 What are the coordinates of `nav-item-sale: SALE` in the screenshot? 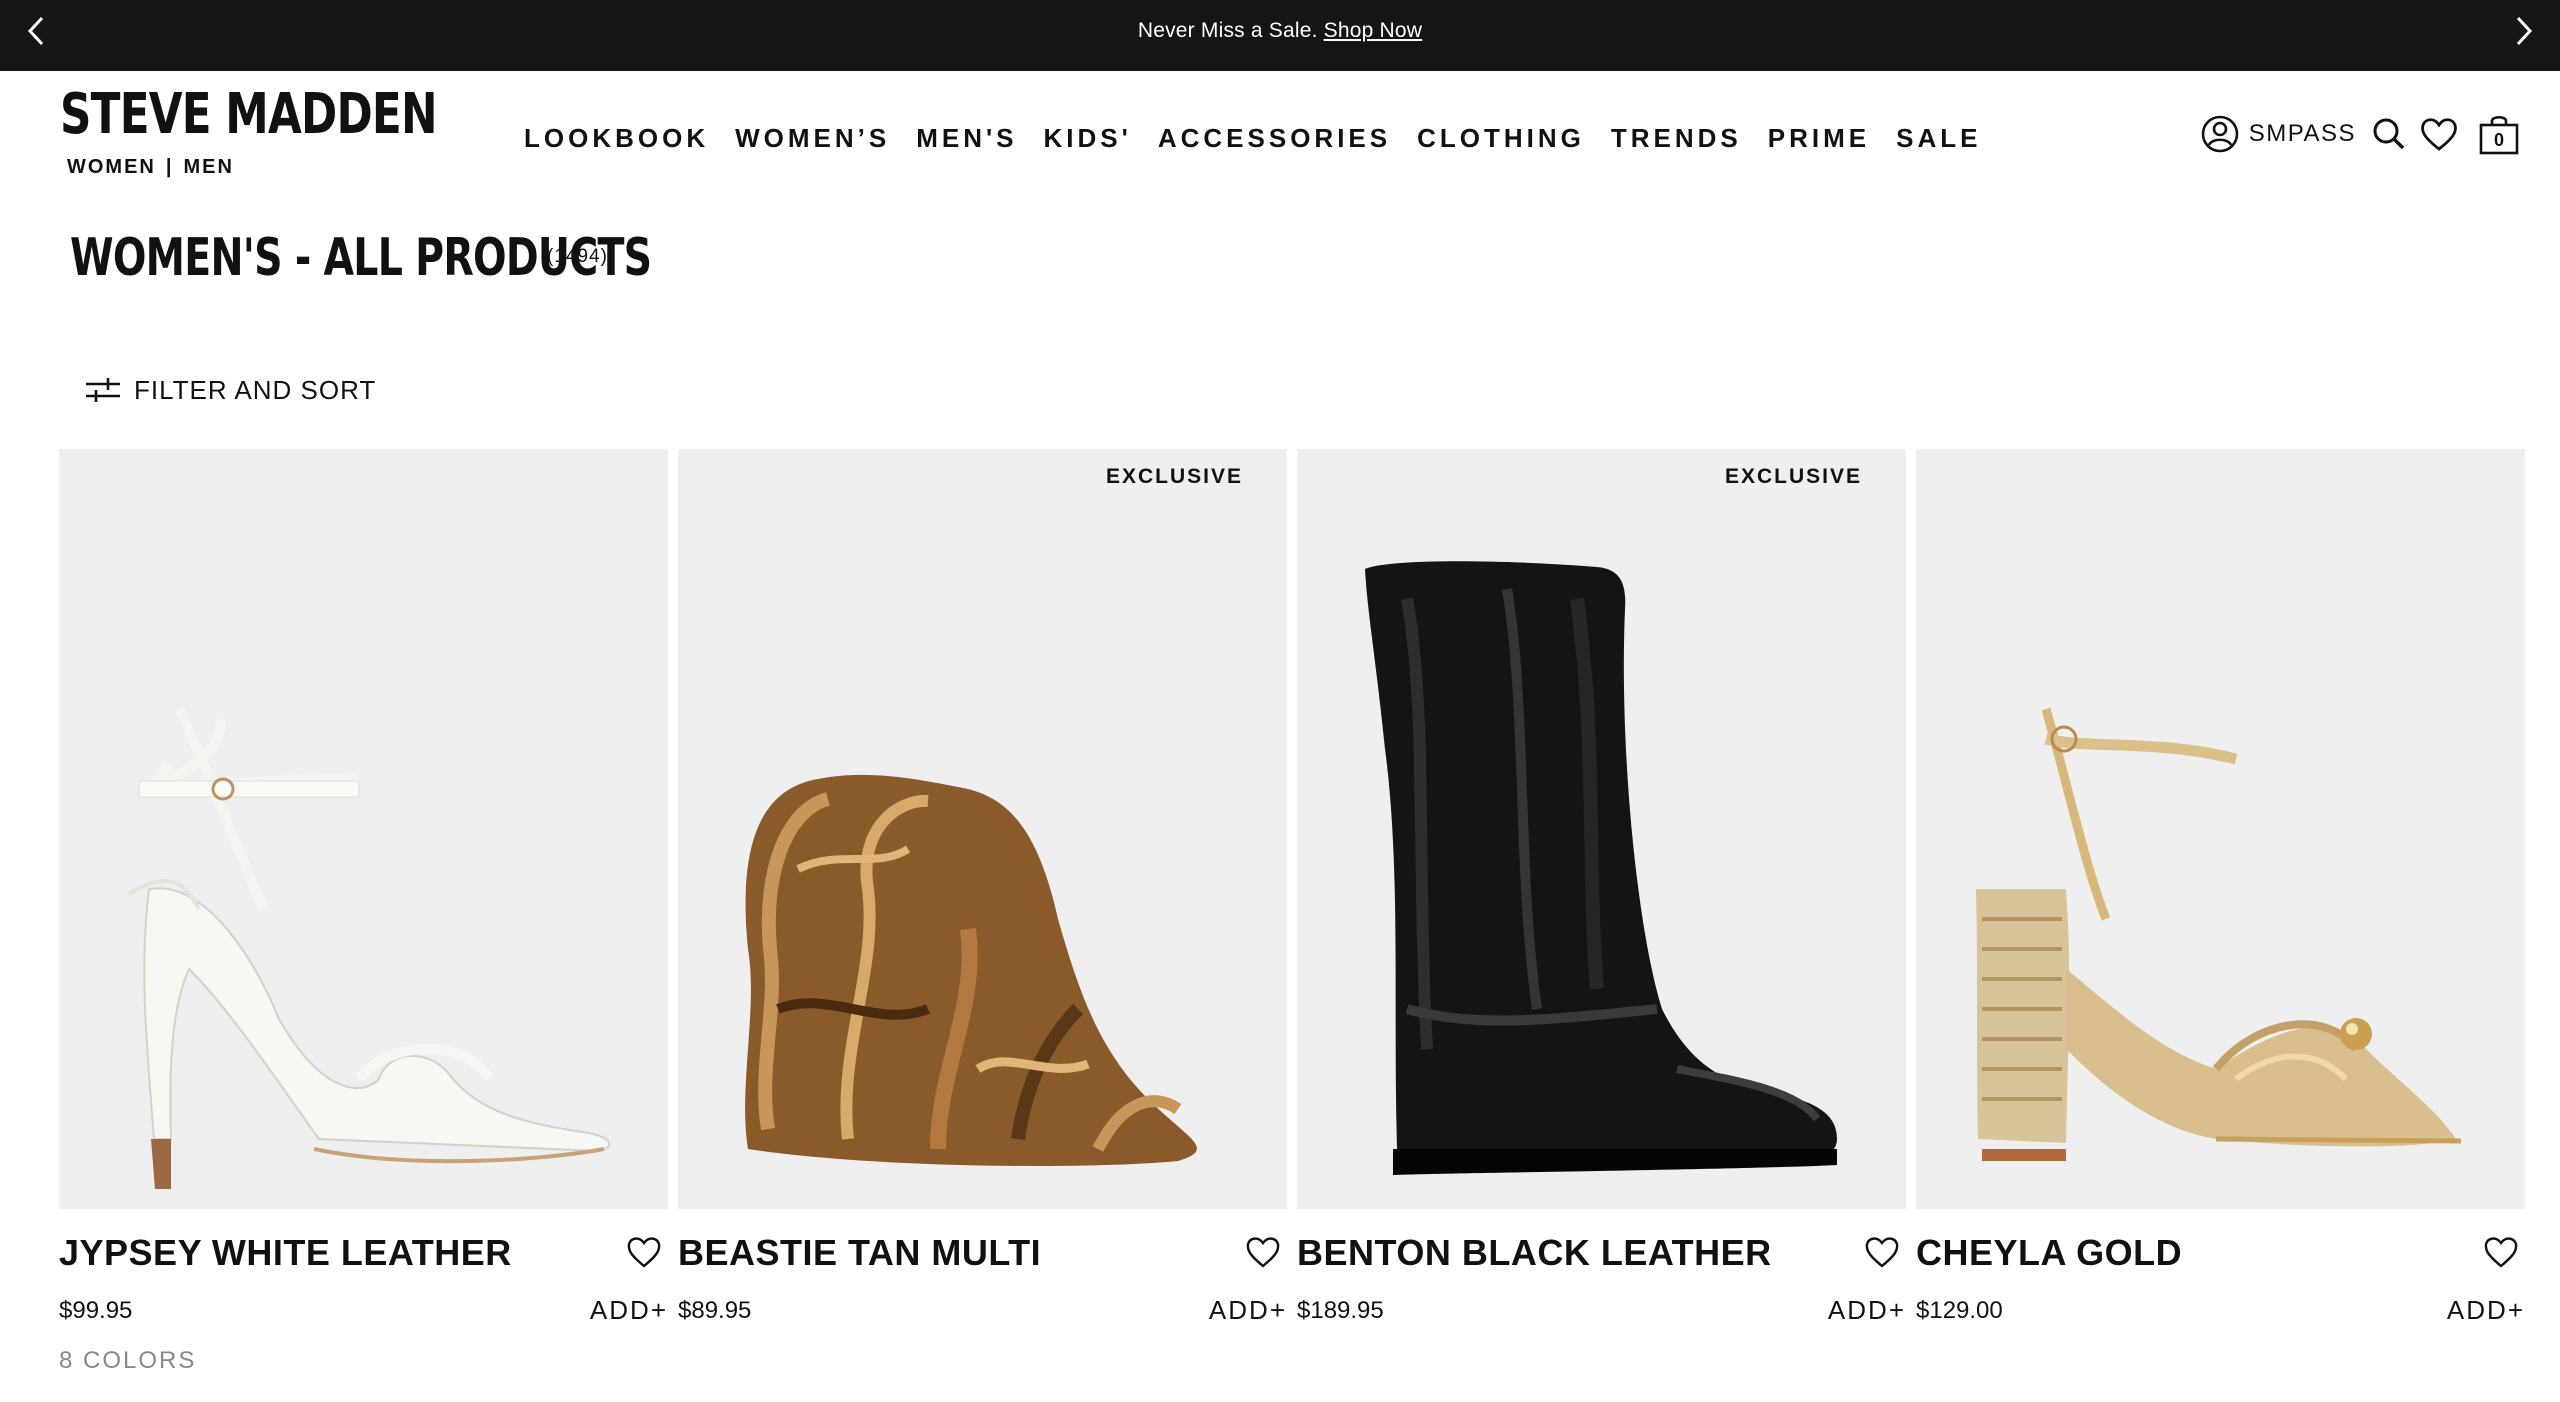 It's located at (1938, 138).